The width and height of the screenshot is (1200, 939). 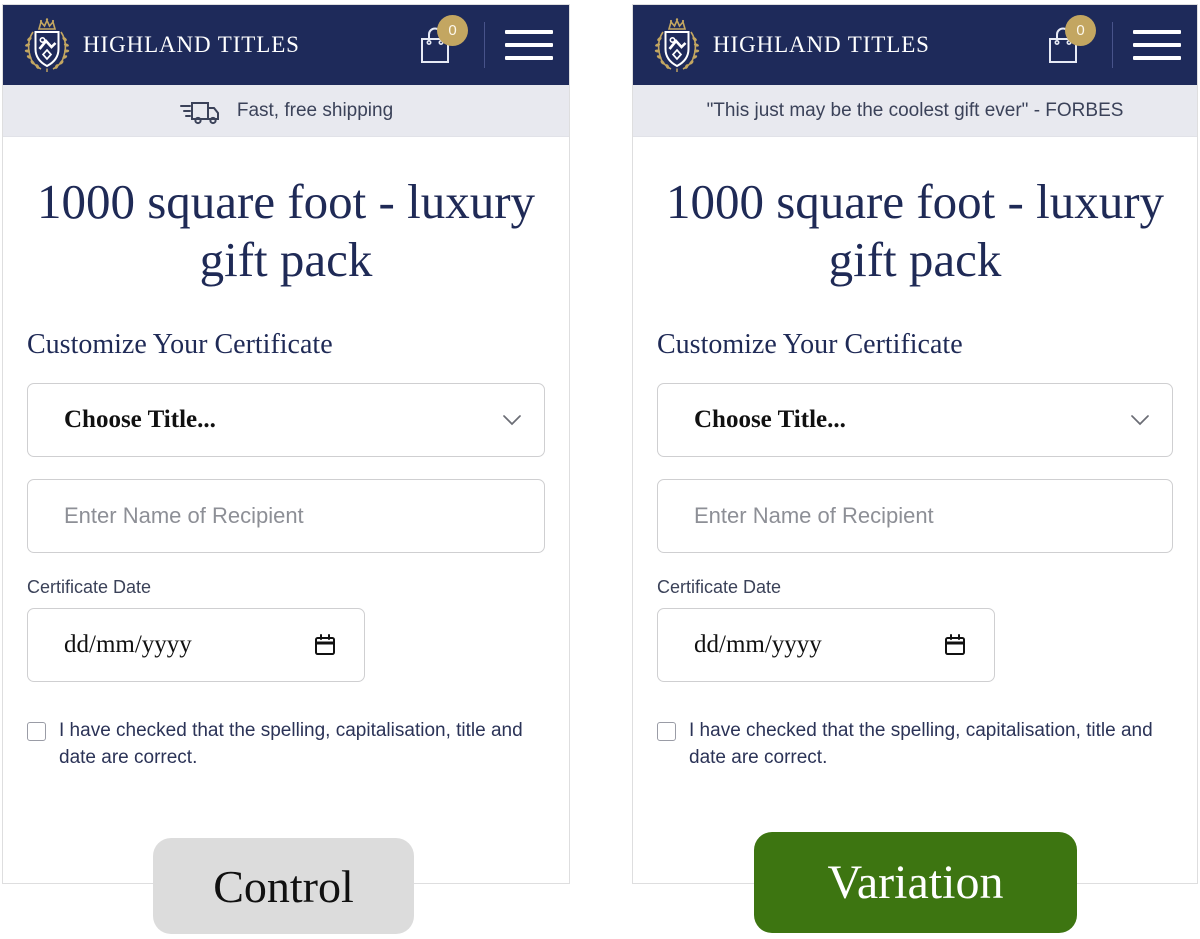 What do you see at coordinates (315, 110) in the screenshot?
I see `announcement-text: Fast, free shipping` at bounding box center [315, 110].